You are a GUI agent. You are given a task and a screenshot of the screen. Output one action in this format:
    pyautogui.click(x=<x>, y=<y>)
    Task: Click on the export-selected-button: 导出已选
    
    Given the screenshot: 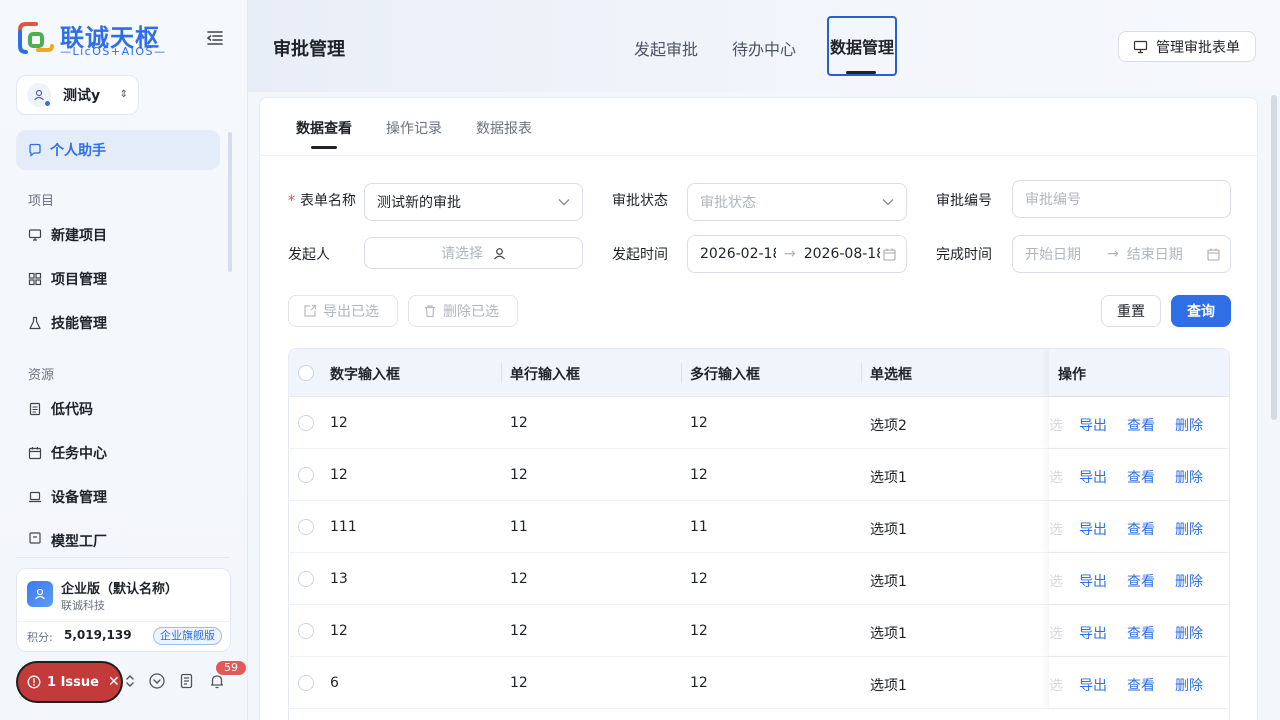 What is the action you would take?
    pyautogui.click(x=343, y=311)
    